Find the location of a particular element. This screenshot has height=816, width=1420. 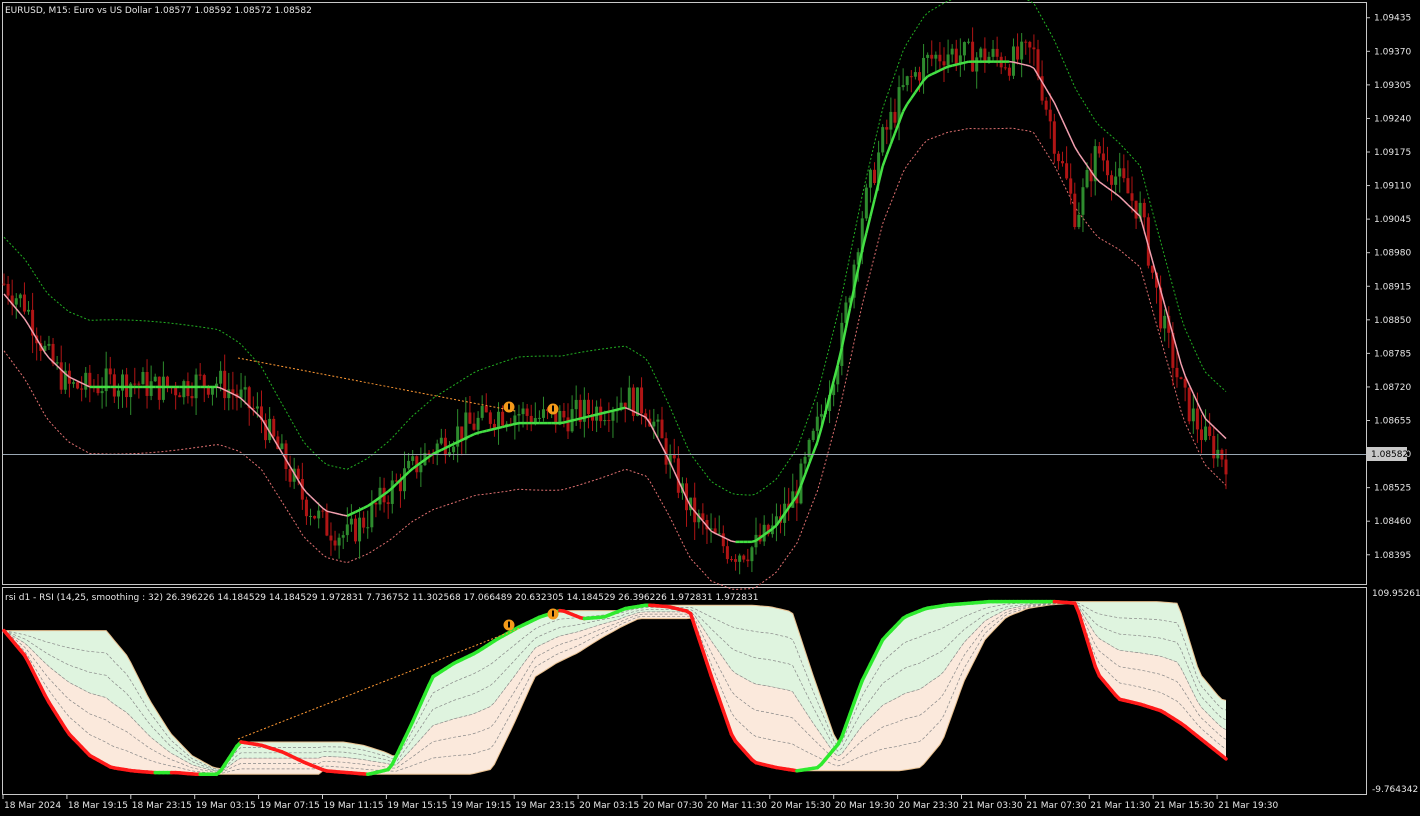

price-divergence-line is located at coordinates (376, 384).